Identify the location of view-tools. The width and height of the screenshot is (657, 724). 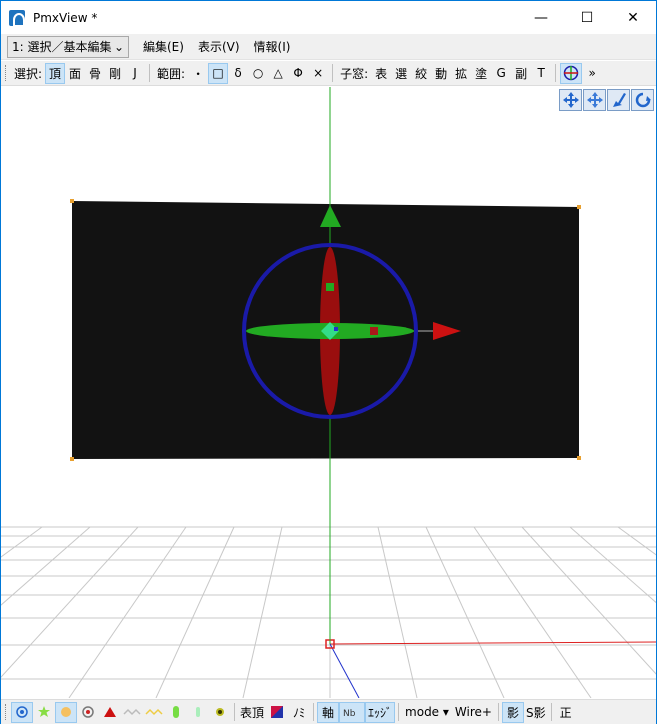
(606, 100).